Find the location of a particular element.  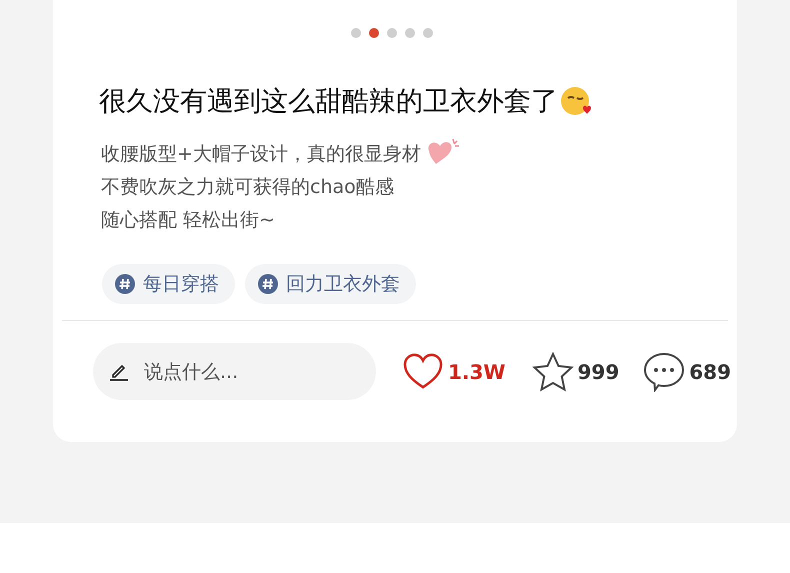

topic-tag: 每日穿搭 is located at coordinates (168, 284).